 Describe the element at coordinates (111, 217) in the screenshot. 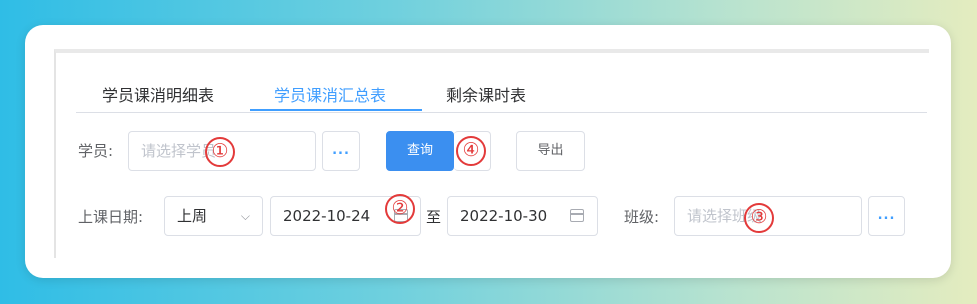

I see `class-date-label: 上课日期:` at that location.